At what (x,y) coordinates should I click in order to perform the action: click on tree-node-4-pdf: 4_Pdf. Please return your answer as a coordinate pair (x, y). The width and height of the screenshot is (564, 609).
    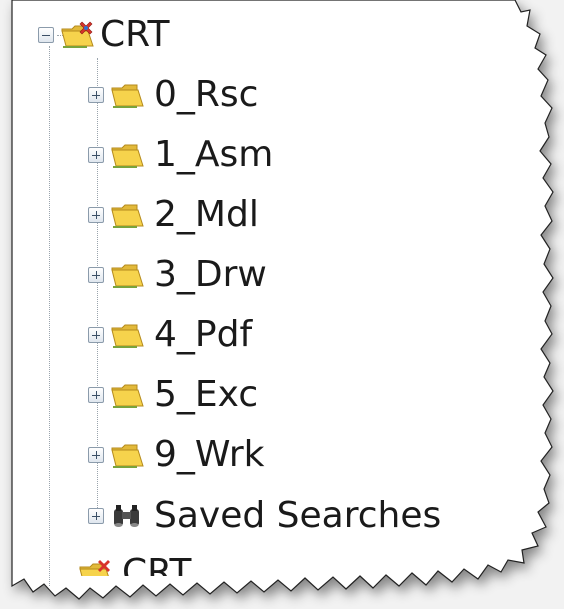
    Looking at the image, I should click on (170, 335).